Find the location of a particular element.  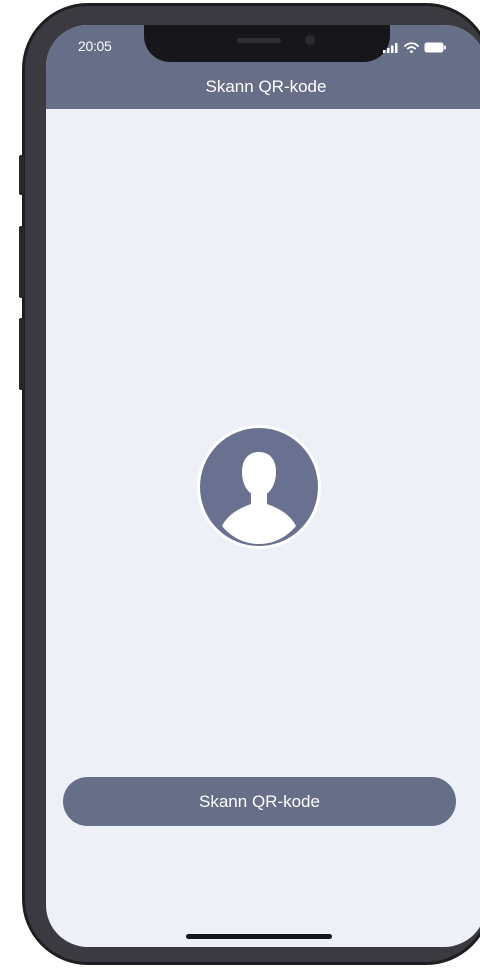

battery-icon is located at coordinates (435, 49).